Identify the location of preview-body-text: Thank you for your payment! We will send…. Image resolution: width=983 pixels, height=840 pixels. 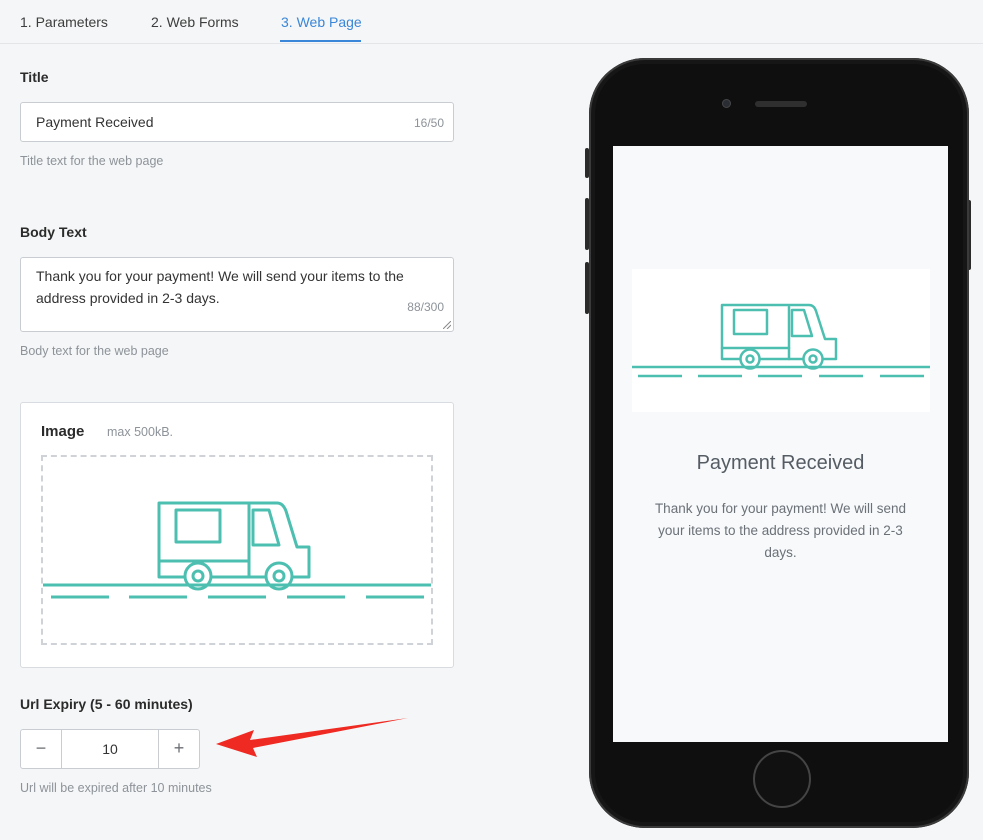
(780, 530).